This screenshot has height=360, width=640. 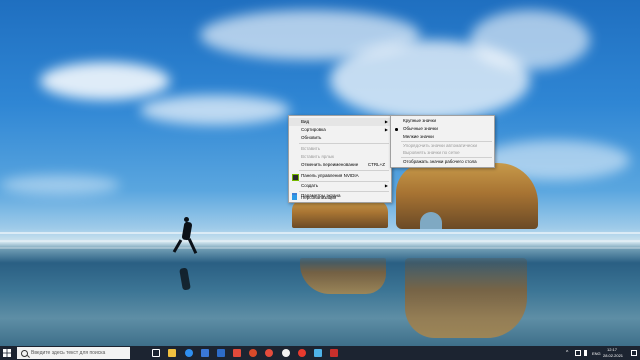 What do you see at coordinates (578, 353) in the screenshot?
I see `network-icon` at bounding box center [578, 353].